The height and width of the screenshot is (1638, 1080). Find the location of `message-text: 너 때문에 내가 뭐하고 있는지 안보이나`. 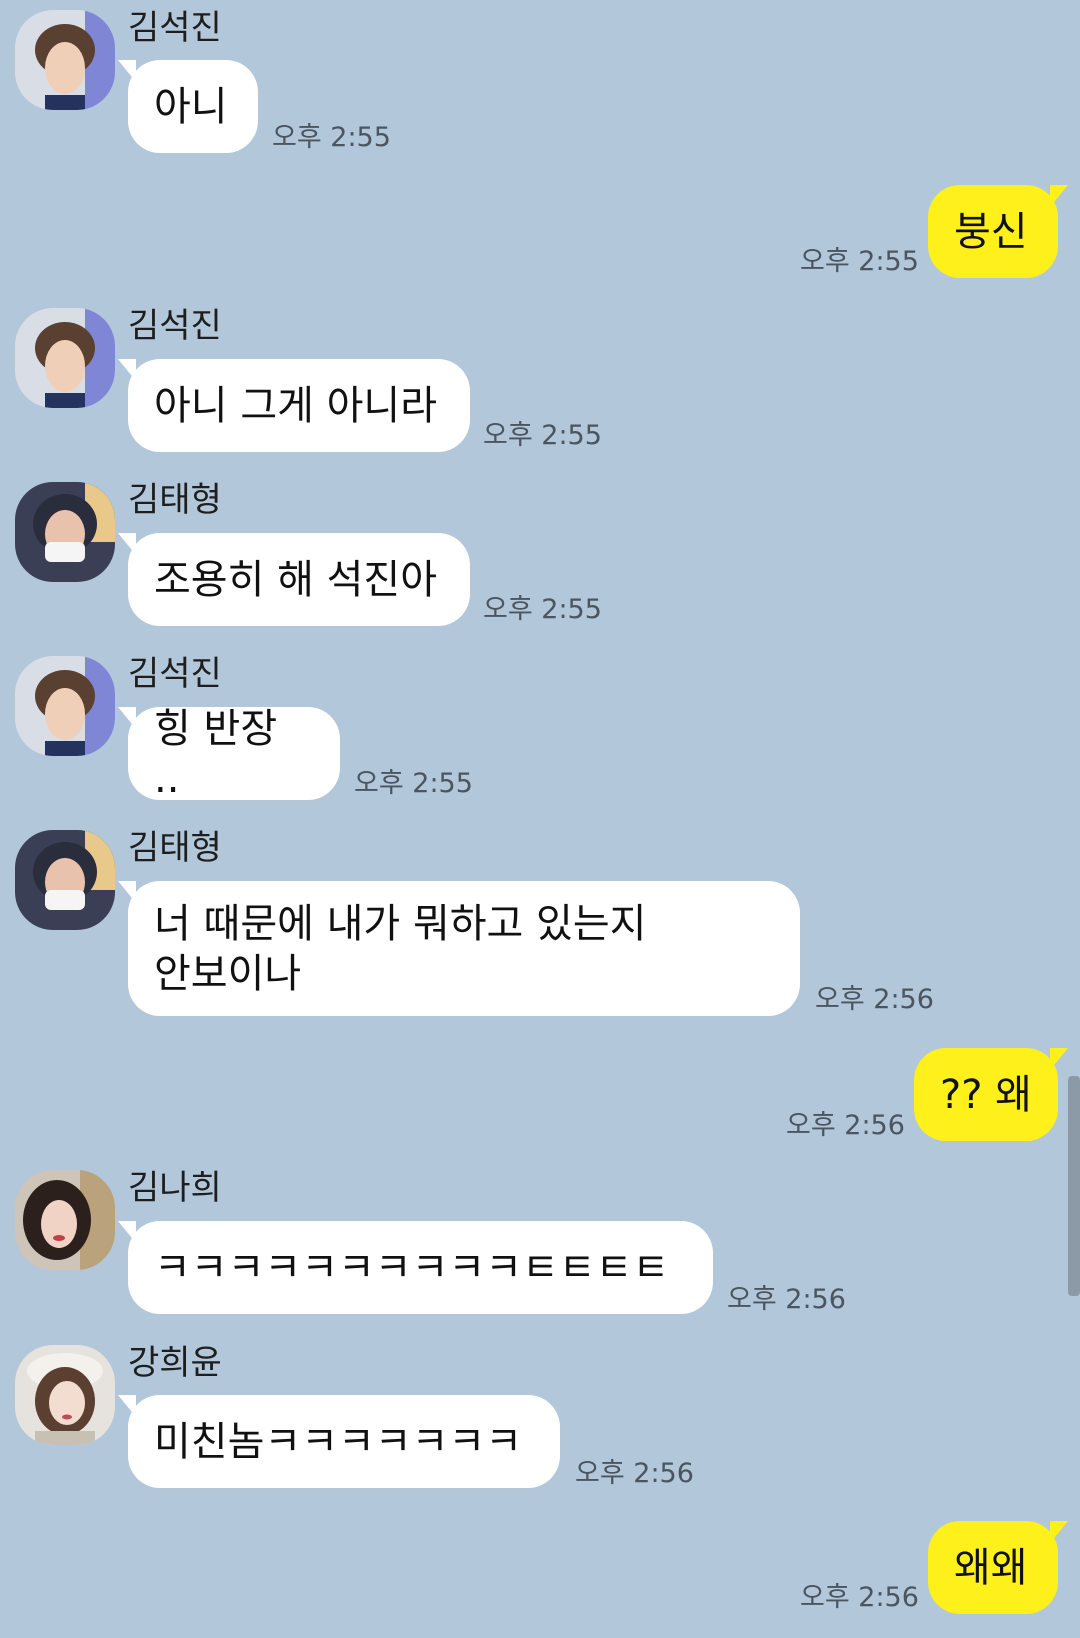

message-text: 너 때문에 내가 뭐하고 있는지 안보이나 is located at coordinates (400, 948).